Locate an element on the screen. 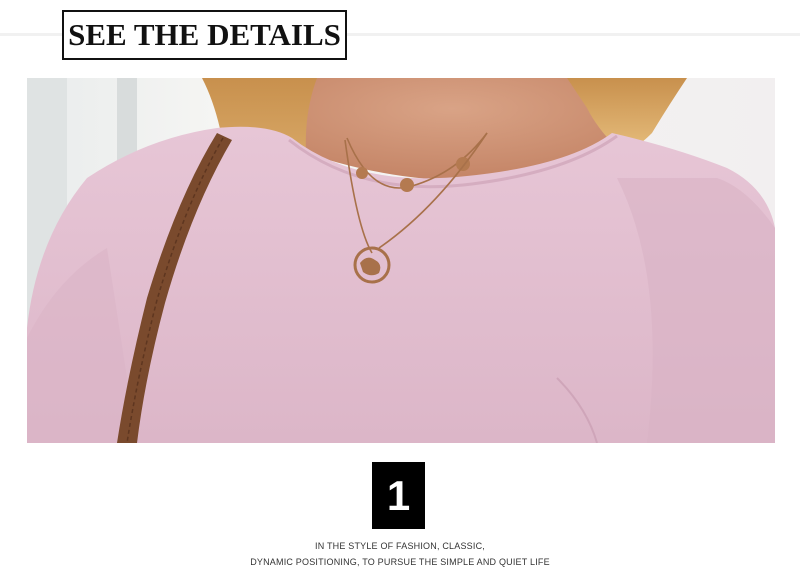 Image resolution: width=800 pixels, height=582 pixels. detail-number: 1 is located at coordinates (398, 495).